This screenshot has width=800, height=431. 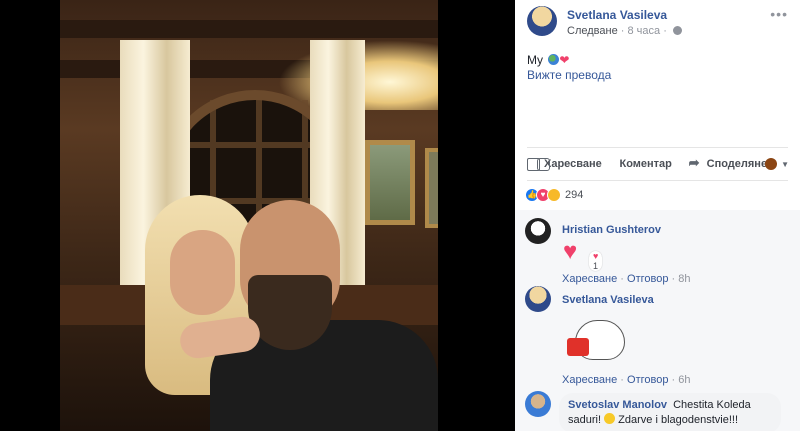 What do you see at coordinates (617, 15) in the screenshot?
I see `author-name: Svetlana Vasileva` at bounding box center [617, 15].